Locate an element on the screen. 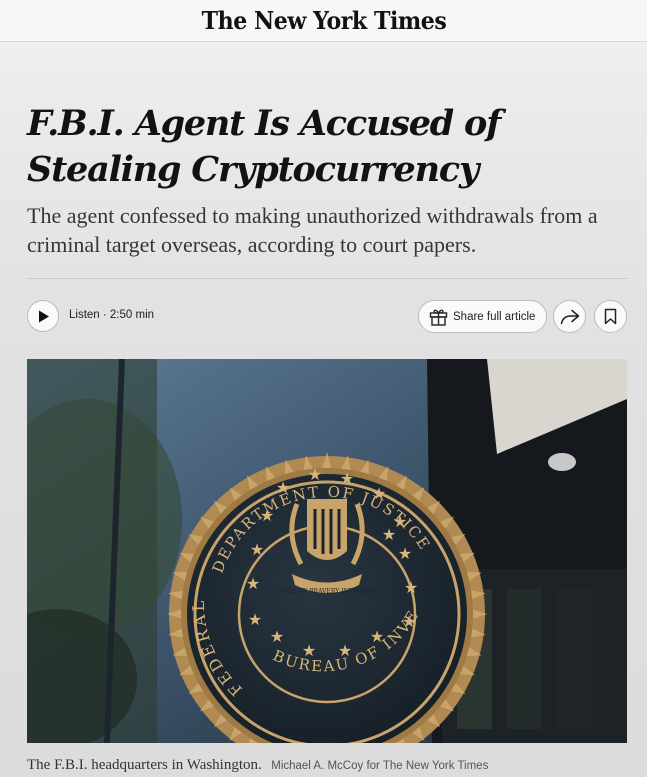 The width and height of the screenshot is (647, 777). bookmark-icon is located at coordinates (610, 316).